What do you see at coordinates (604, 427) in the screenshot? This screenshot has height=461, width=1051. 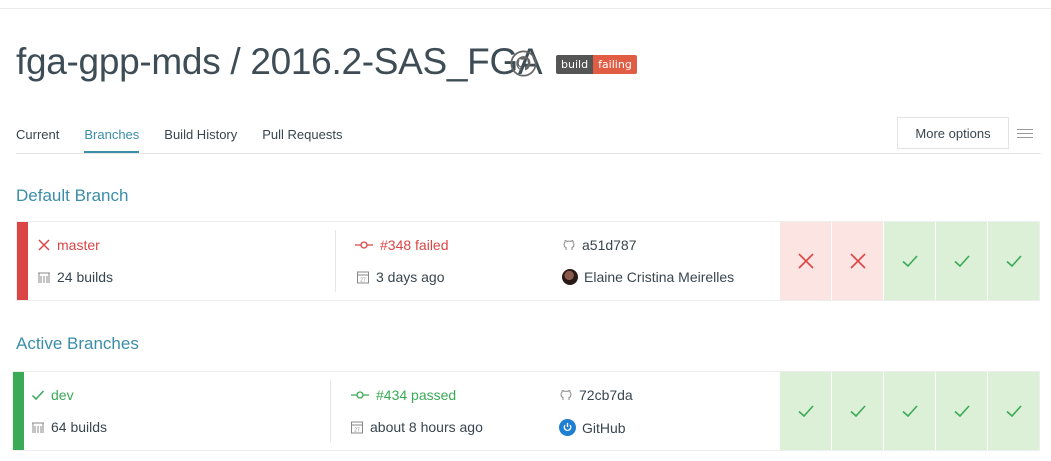 I see `commit-author-label: GitHub` at bounding box center [604, 427].